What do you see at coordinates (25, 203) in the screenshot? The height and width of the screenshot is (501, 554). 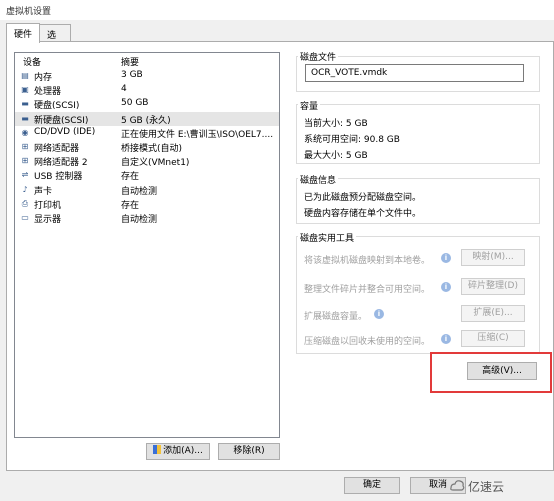 I see `printer-icon: ⎙` at bounding box center [25, 203].